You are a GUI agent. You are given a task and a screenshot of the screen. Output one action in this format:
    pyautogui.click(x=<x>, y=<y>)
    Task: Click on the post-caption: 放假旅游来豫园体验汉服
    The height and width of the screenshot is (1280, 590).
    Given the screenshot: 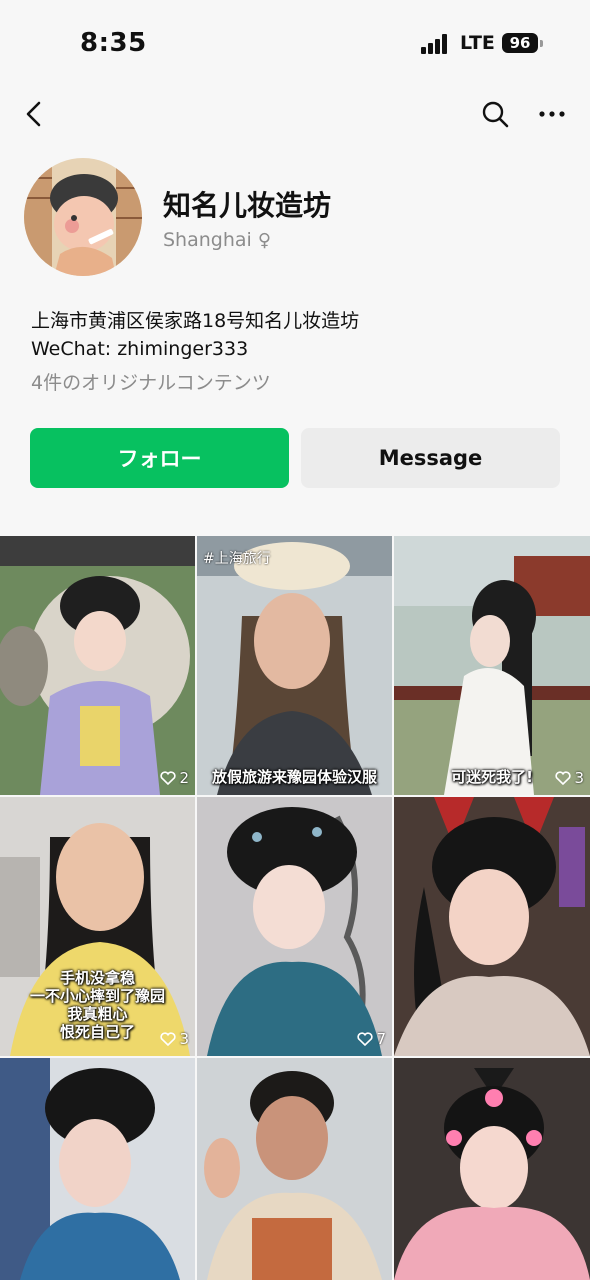 What is the action you would take?
    pyautogui.click(x=294, y=777)
    